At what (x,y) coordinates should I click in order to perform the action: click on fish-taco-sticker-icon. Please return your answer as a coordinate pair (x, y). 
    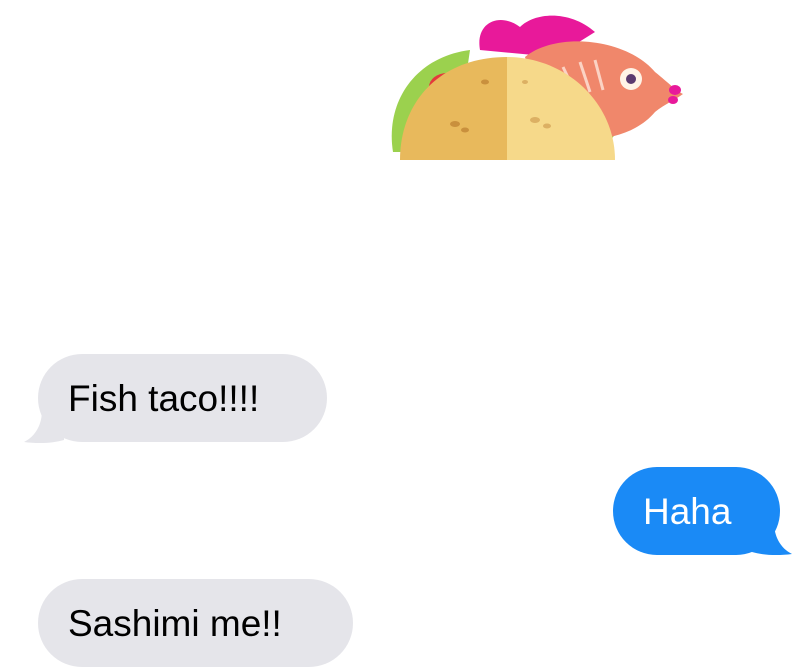
    Looking at the image, I should click on (537, 92).